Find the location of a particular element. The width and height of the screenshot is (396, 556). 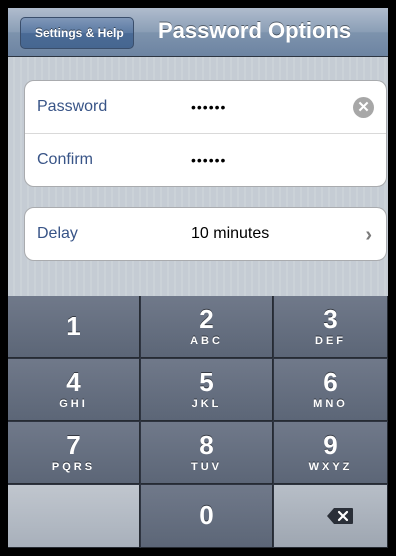

password-field: •••••• is located at coordinates (208, 107).